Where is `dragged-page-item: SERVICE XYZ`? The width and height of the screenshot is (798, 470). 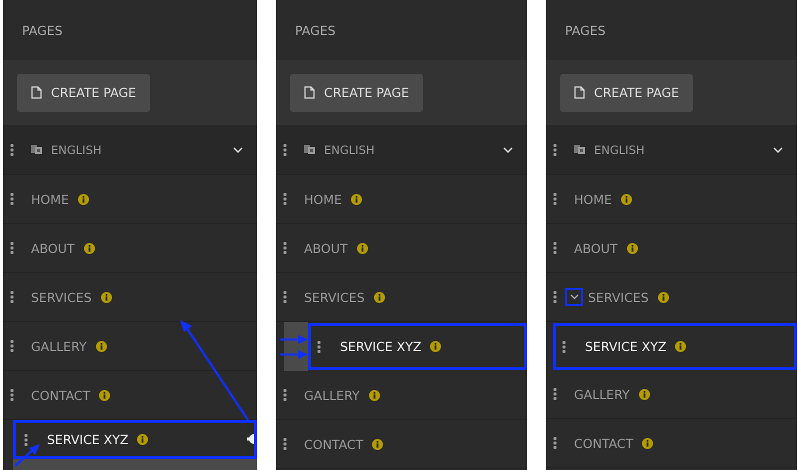 dragged-page-item: SERVICE XYZ is located at coordinates (135, 439).